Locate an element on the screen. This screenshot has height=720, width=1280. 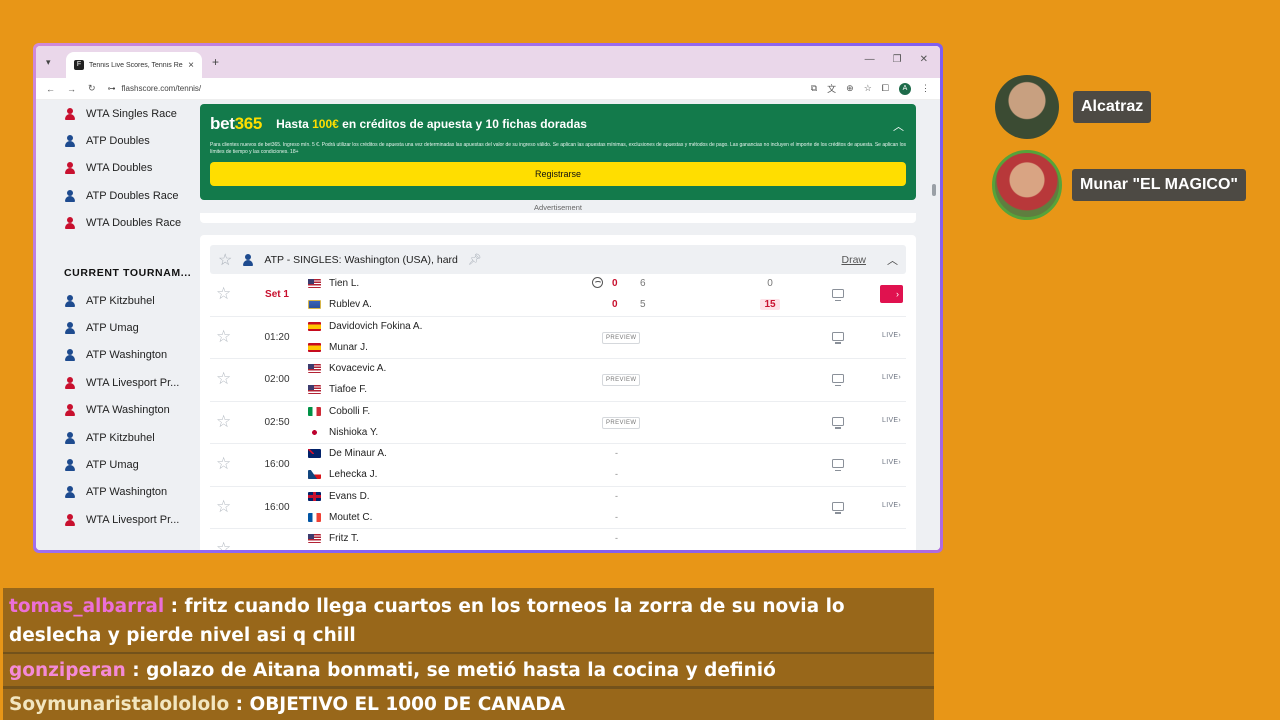
match-row: ☆ 16:00 Evans D. Moutet C. - - LIVE› is located at coordinates (558, 508).